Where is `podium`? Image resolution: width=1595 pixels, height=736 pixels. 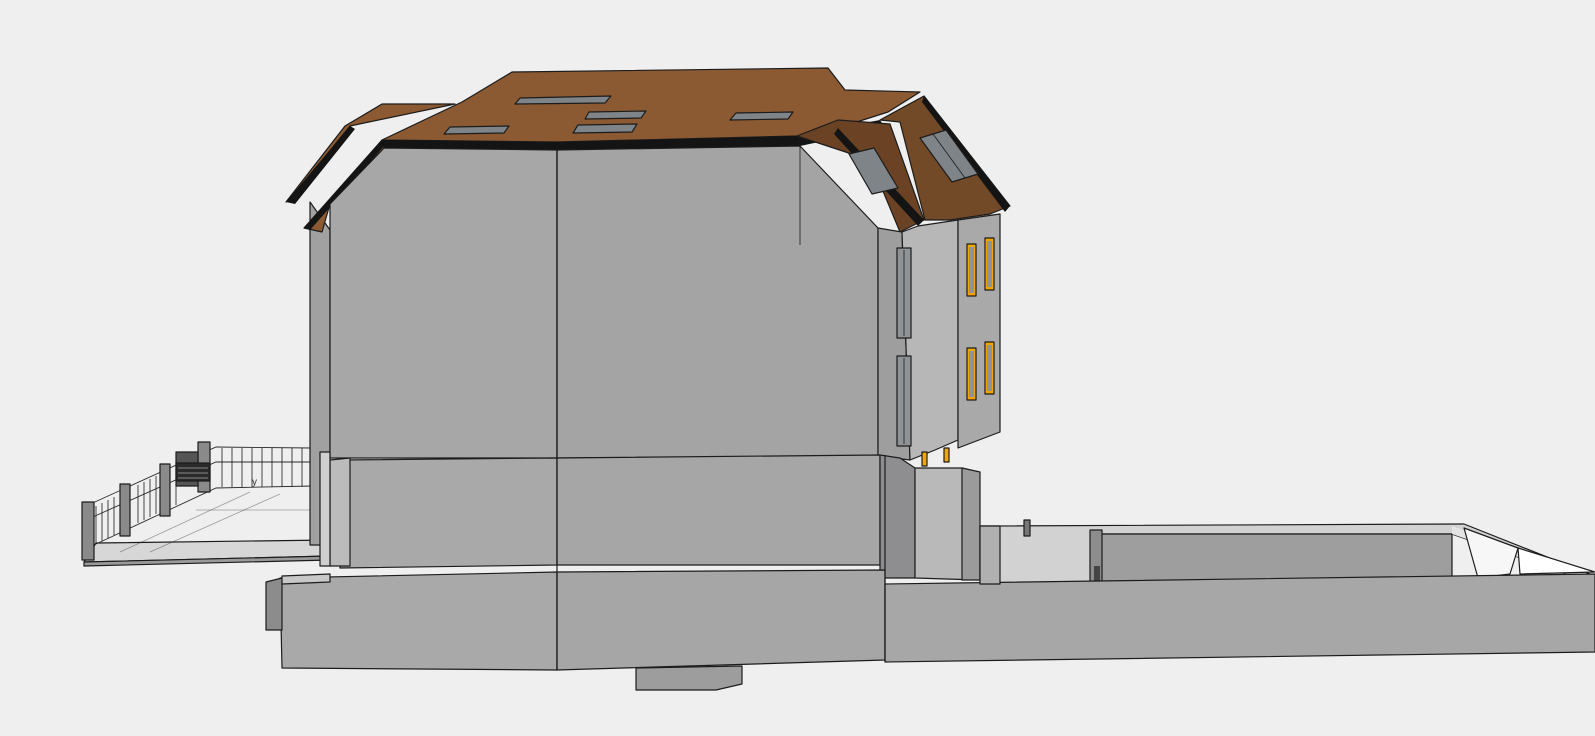 podium is located at coordinates (575, 630).